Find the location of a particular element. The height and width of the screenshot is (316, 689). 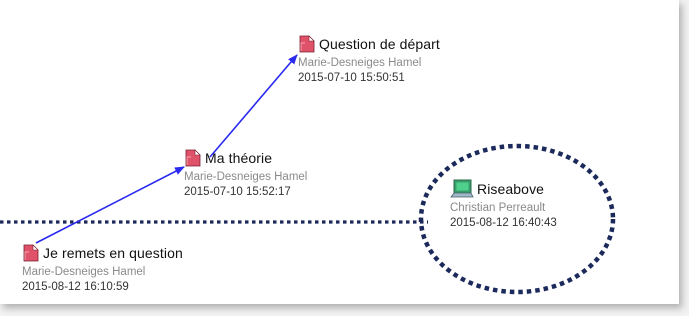

note-date: 2015-07-10 15:52:17 is located at coordinates (237, 192).